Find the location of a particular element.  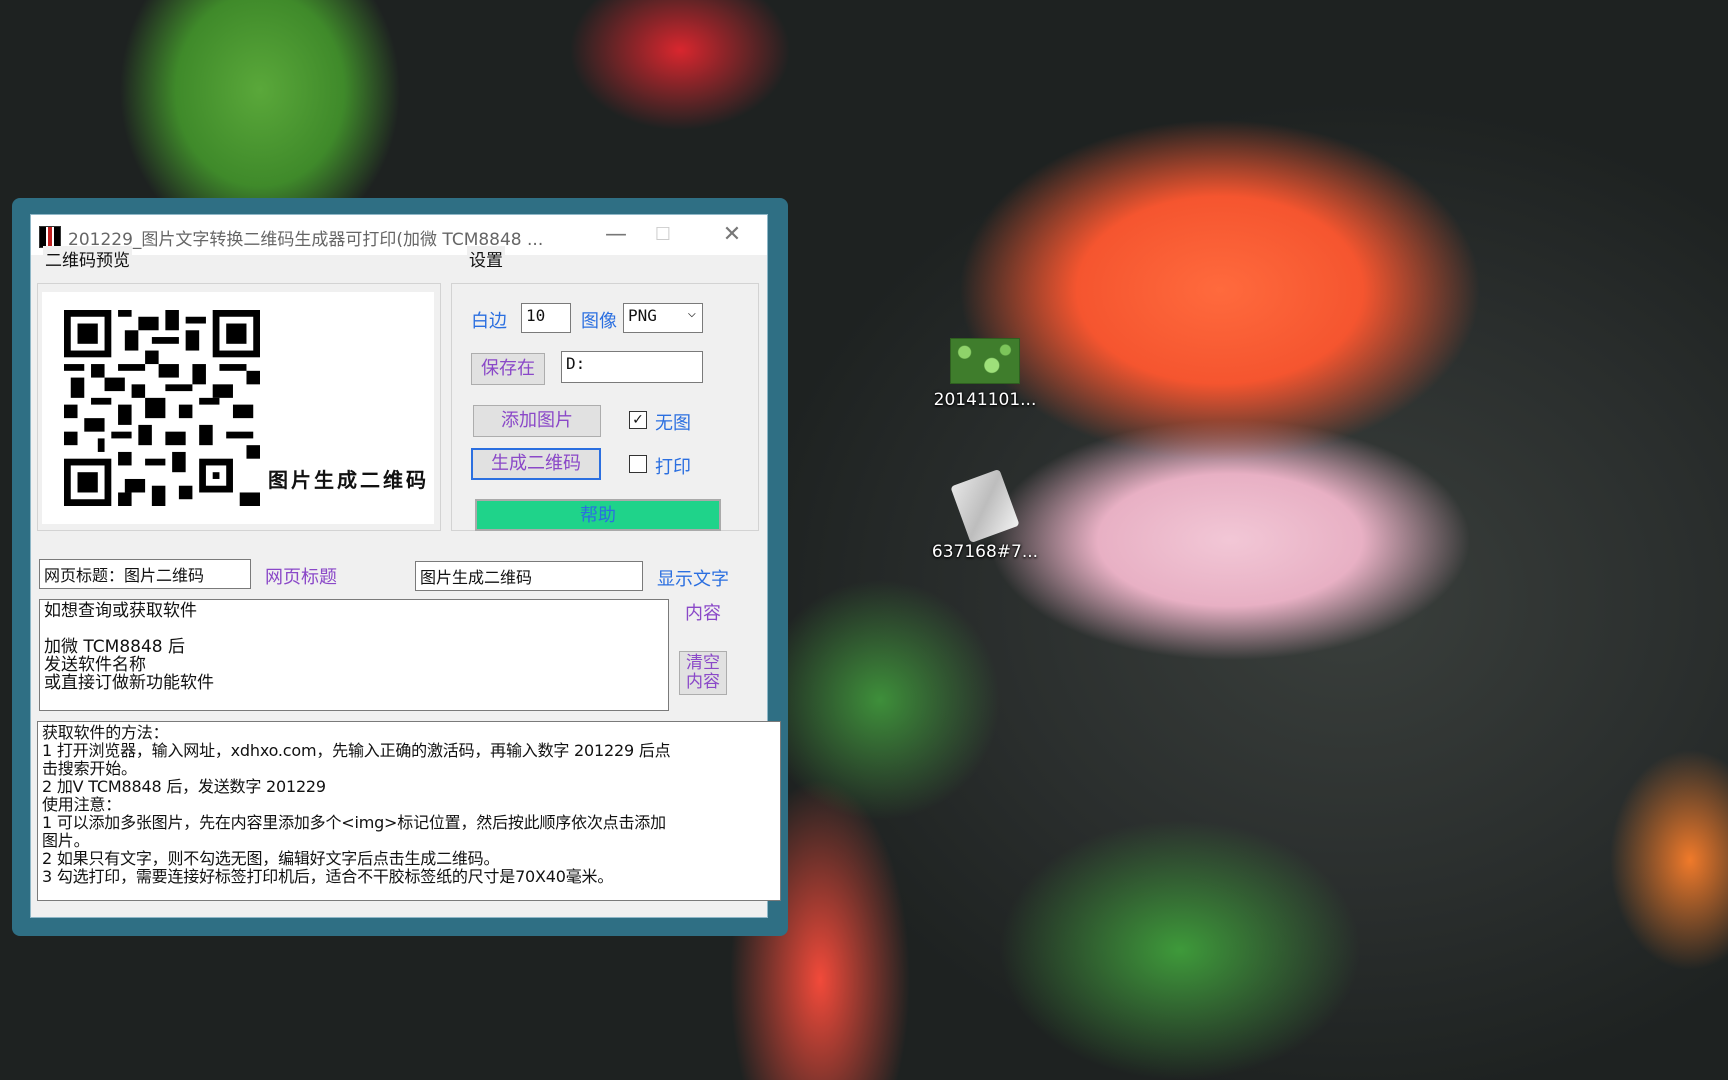

display-text-label: 显示文字 is located at coordinates (693, 579).